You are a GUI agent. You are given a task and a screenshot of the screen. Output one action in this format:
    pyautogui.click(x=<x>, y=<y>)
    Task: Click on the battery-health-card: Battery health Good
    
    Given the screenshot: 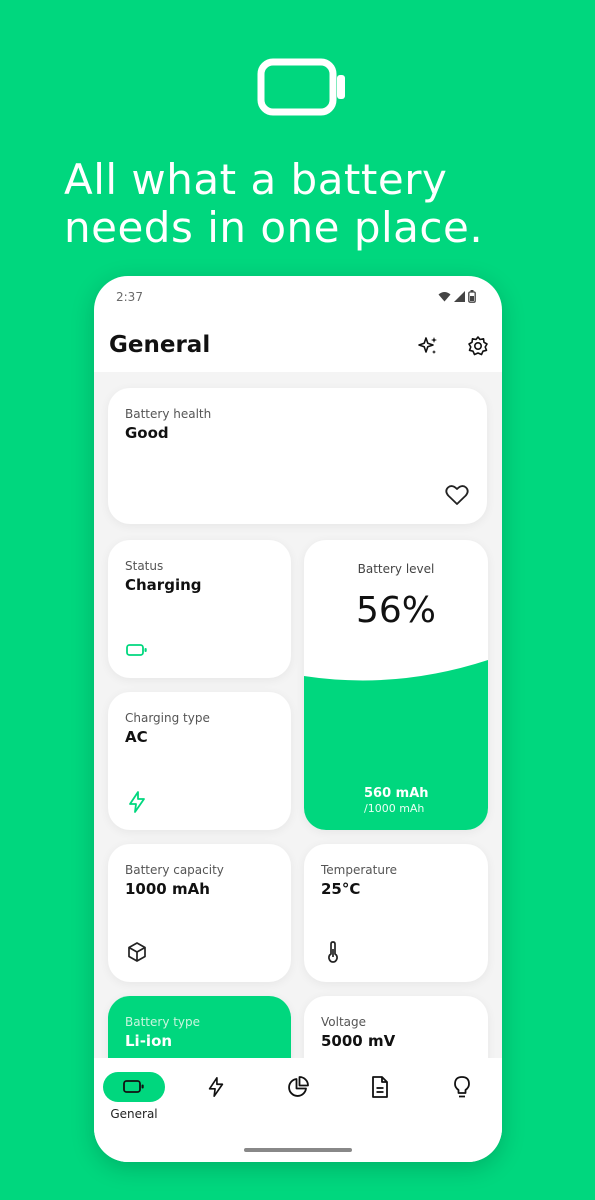 What is the action you would take?
    pyautogui.click(x=297, y=456)
    